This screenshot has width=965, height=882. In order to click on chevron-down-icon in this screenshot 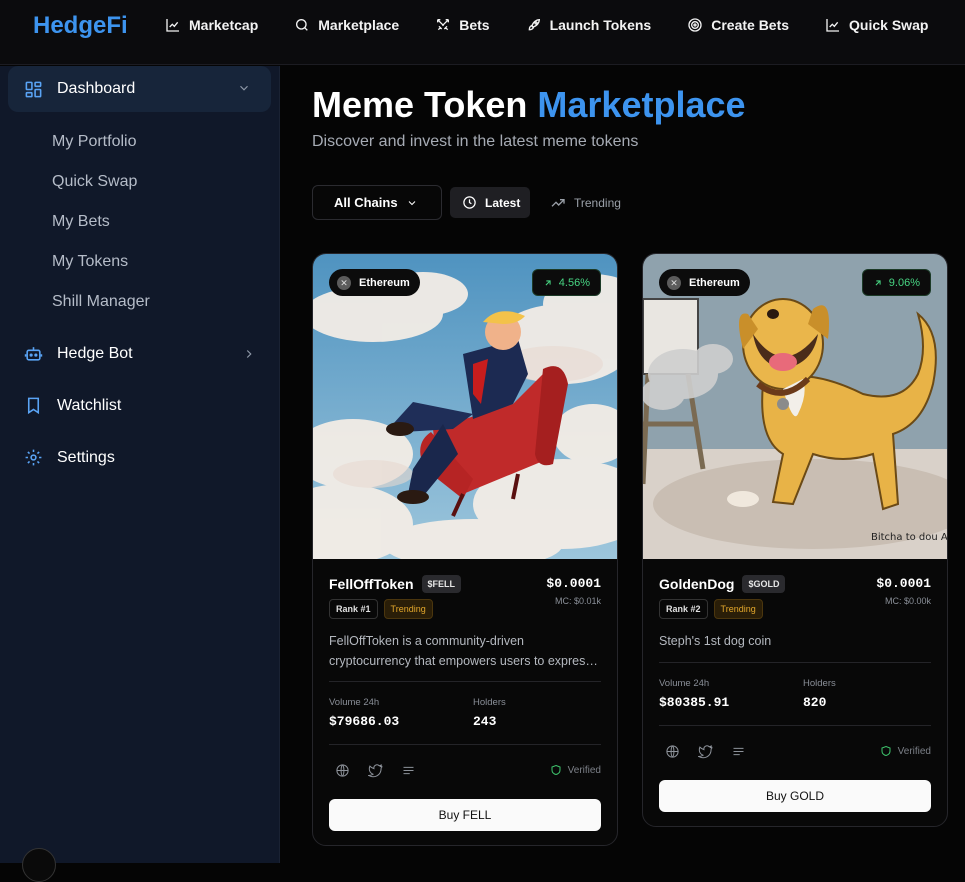, I will do `click(411, 202)`.